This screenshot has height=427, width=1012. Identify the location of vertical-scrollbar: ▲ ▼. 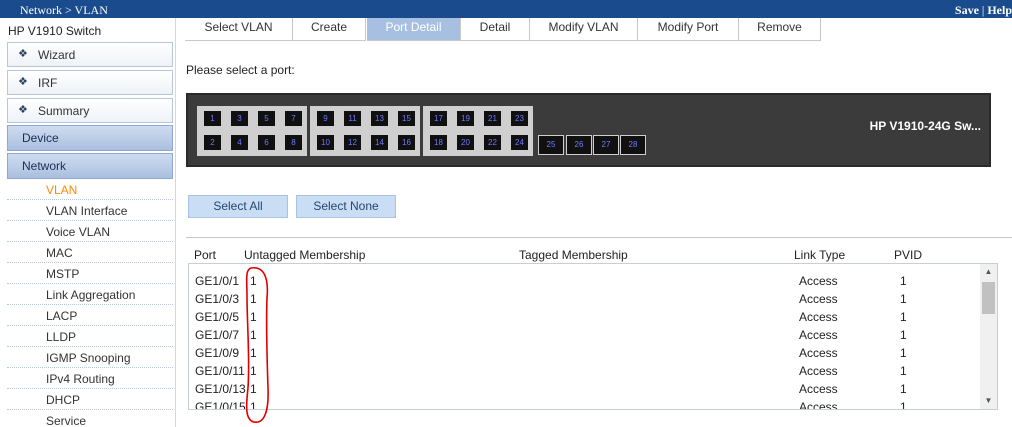
(988, 336).